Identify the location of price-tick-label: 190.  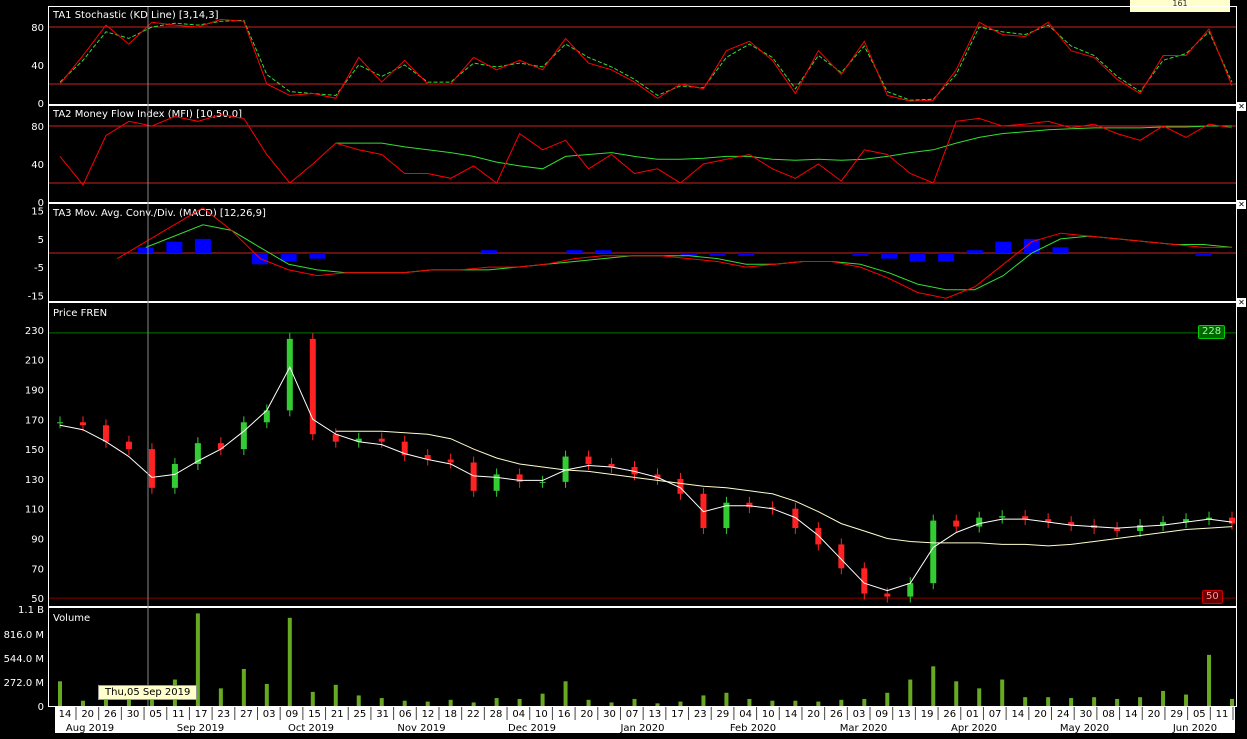
(34, 391).